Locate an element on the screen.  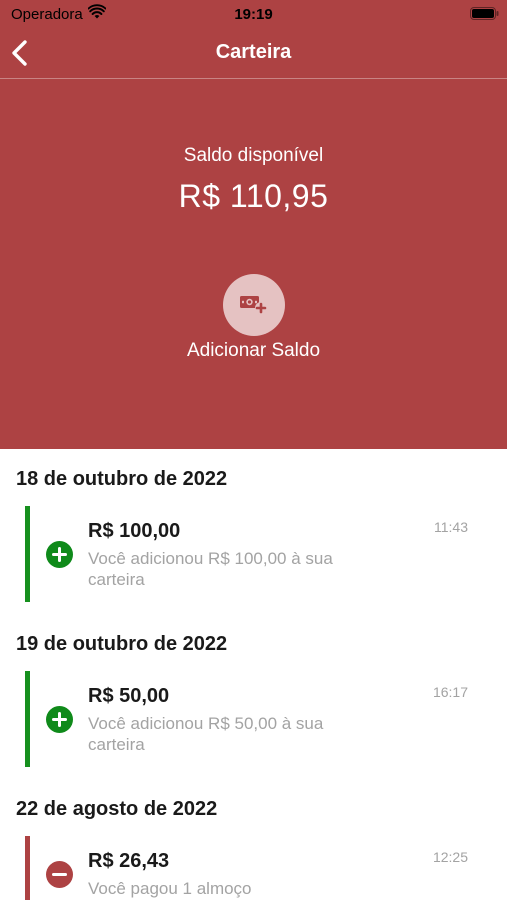
debit-indicator-bar is located at coordinates (27, 868).